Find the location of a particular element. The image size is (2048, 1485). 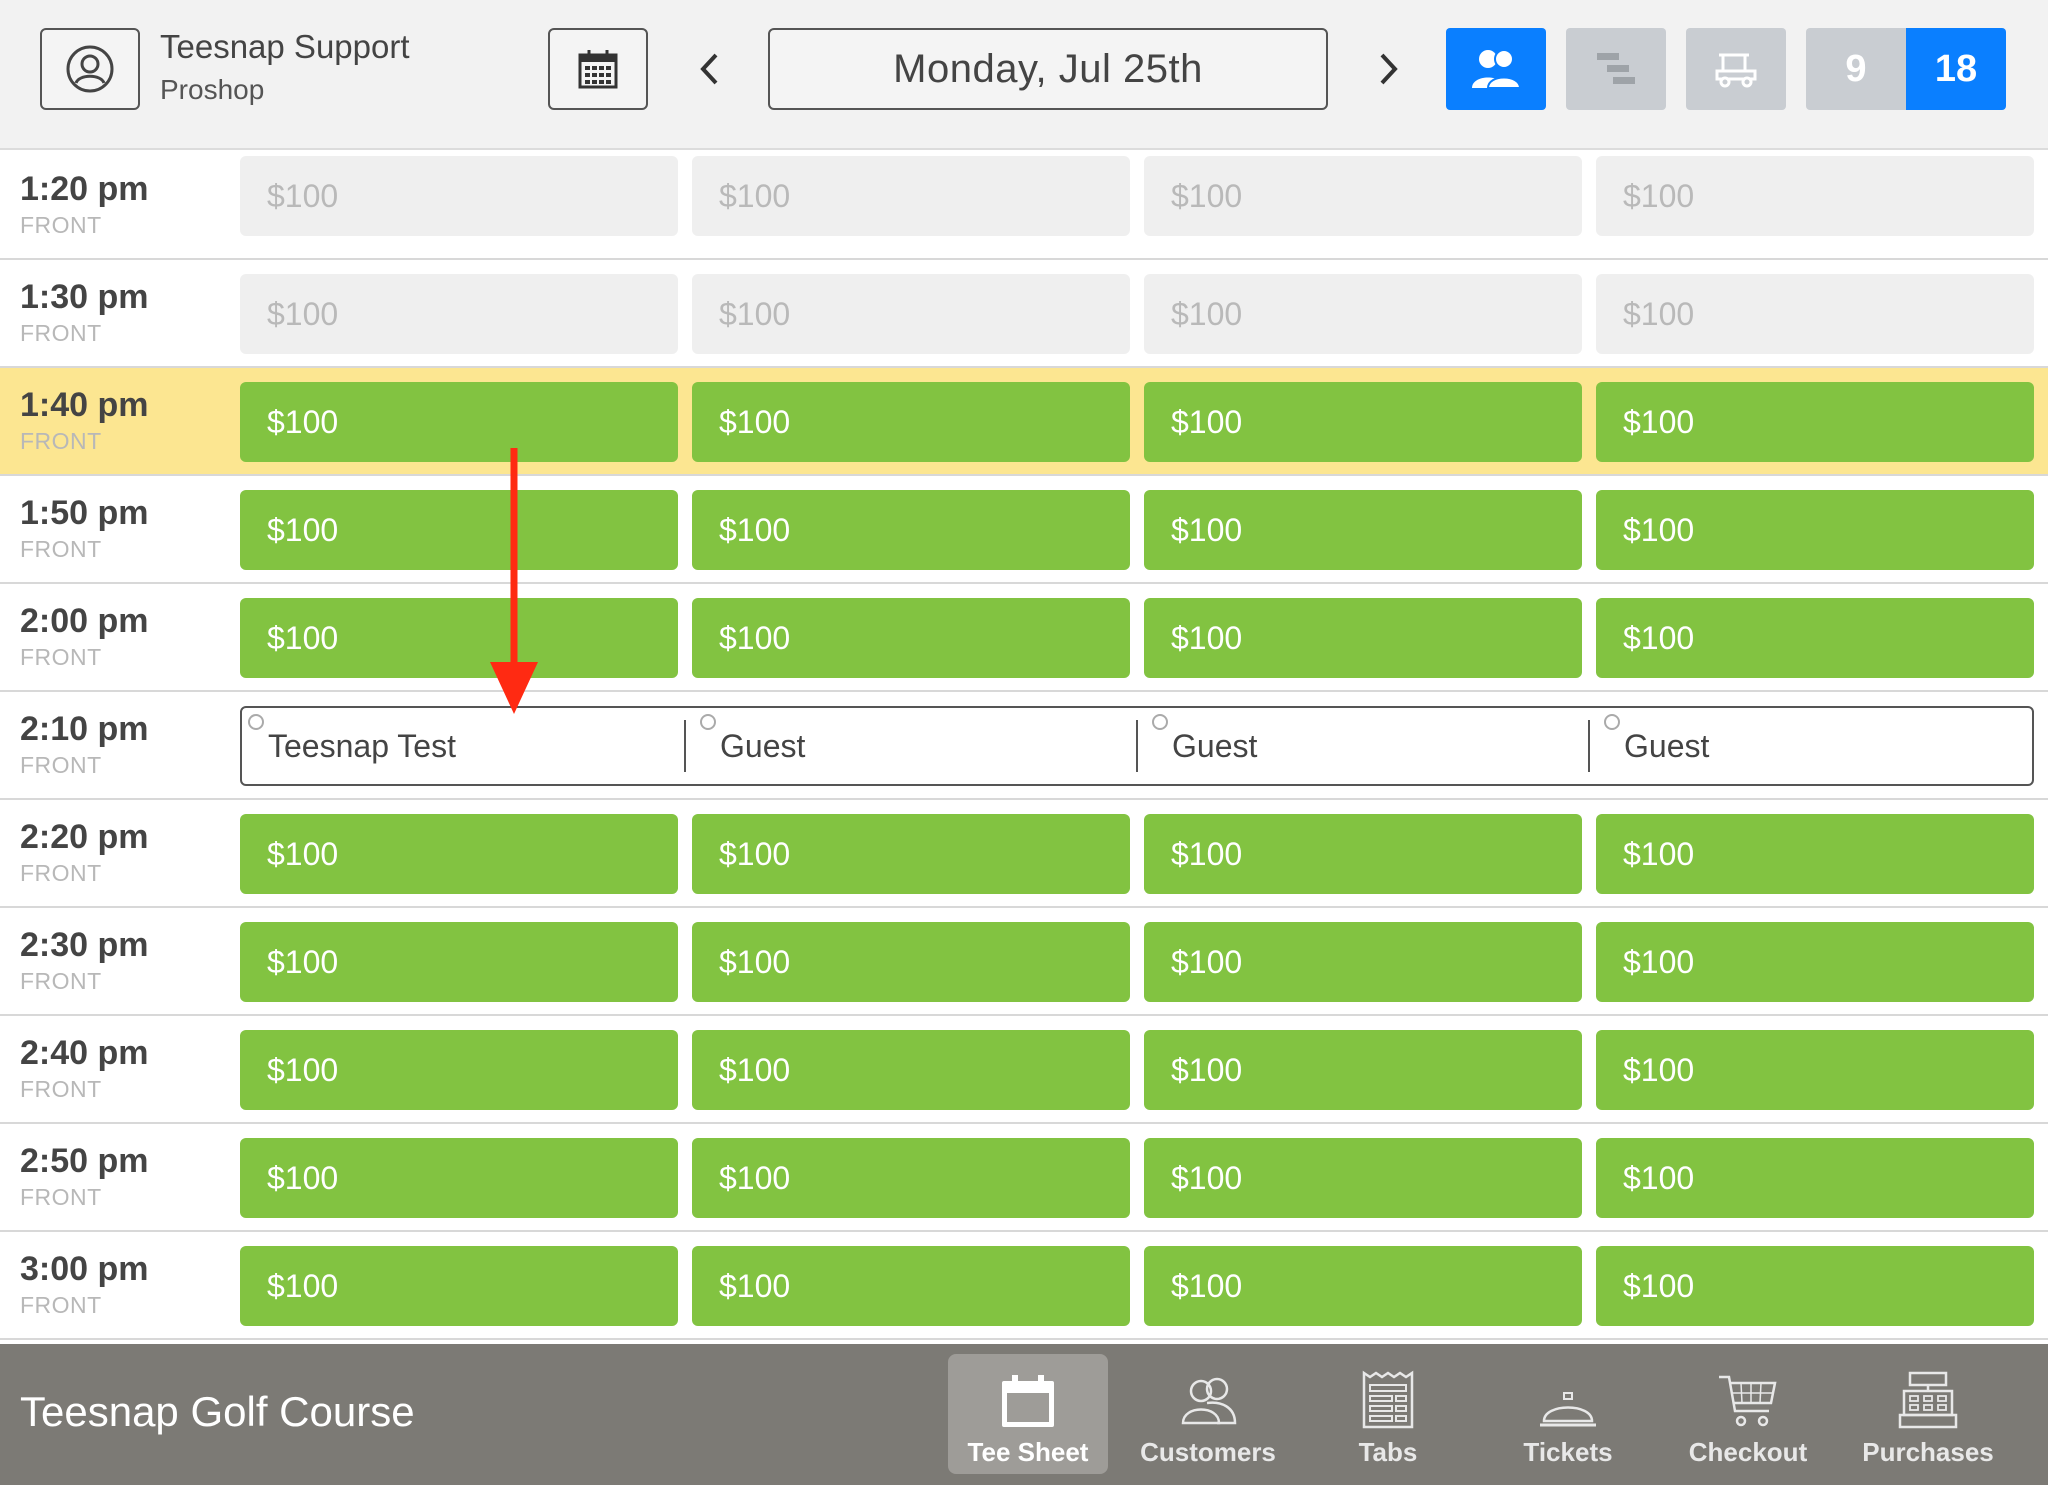

tee-time-row: 1:50 pm FRONT $100 $100 $100 $100 is located at coordinates (1024, 530).